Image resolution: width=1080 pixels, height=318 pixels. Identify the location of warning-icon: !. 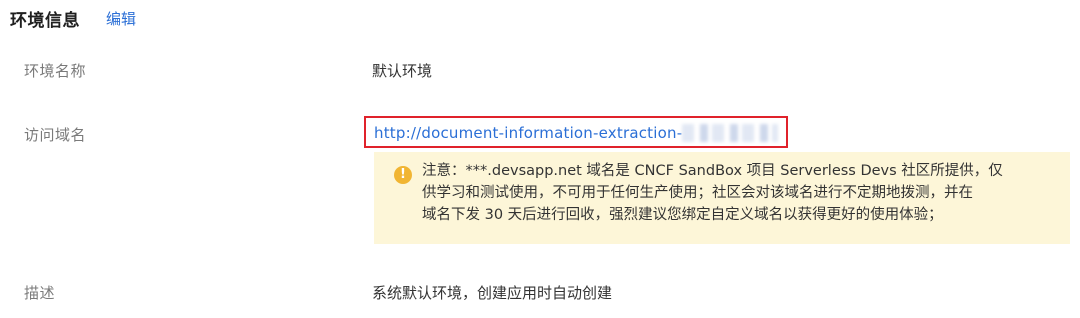
(403, 175).